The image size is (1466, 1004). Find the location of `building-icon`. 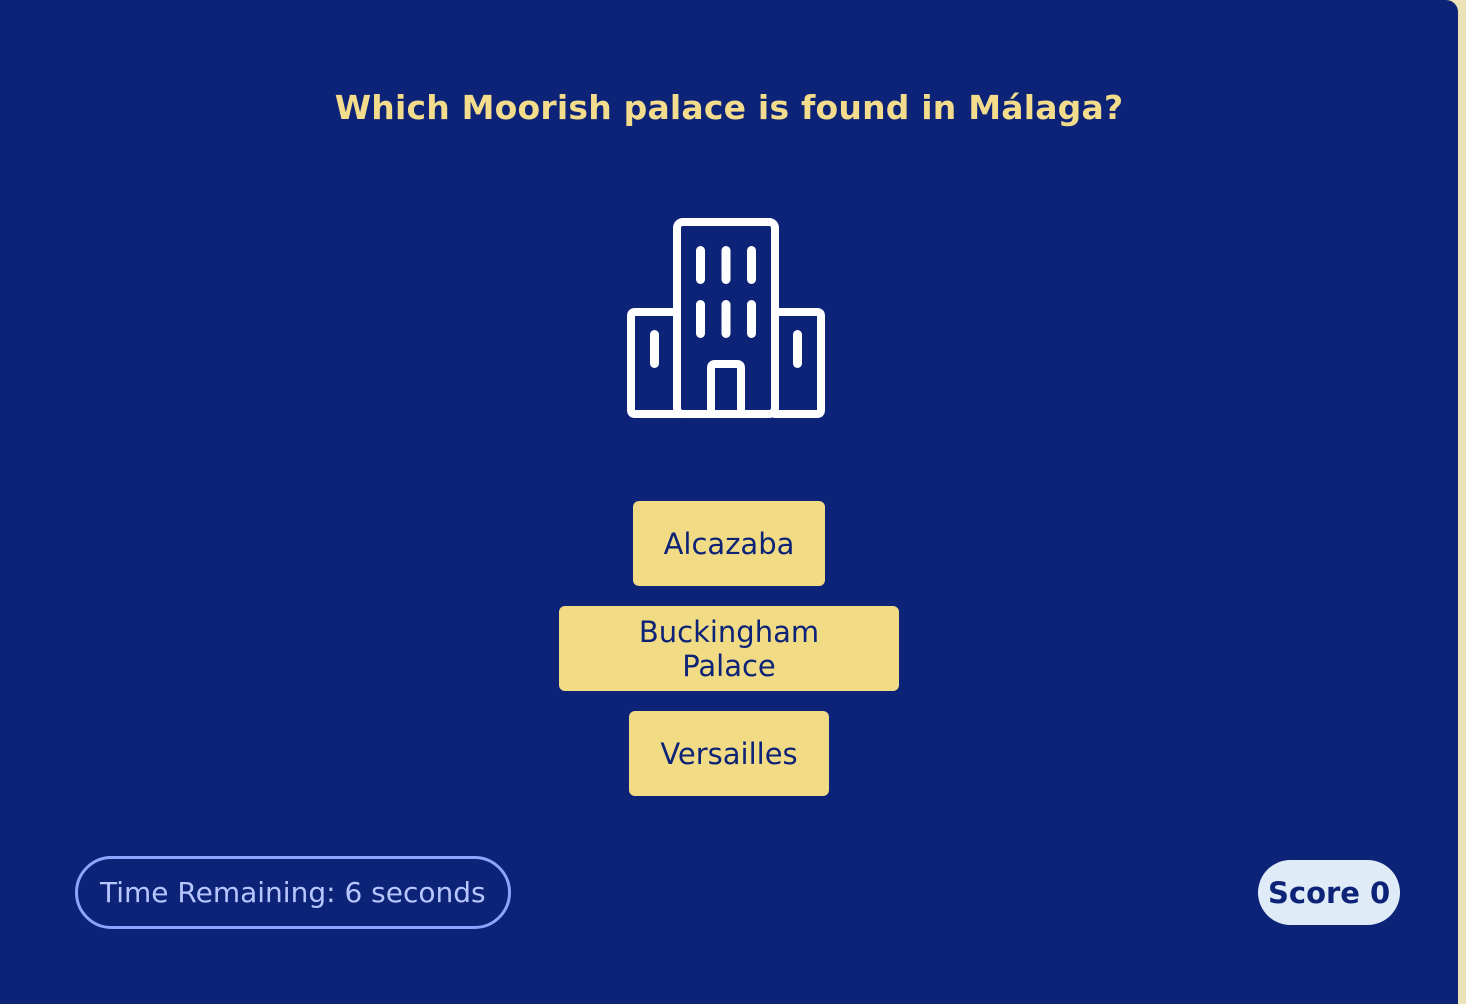

building-icon is located at coordinates (726, 319).